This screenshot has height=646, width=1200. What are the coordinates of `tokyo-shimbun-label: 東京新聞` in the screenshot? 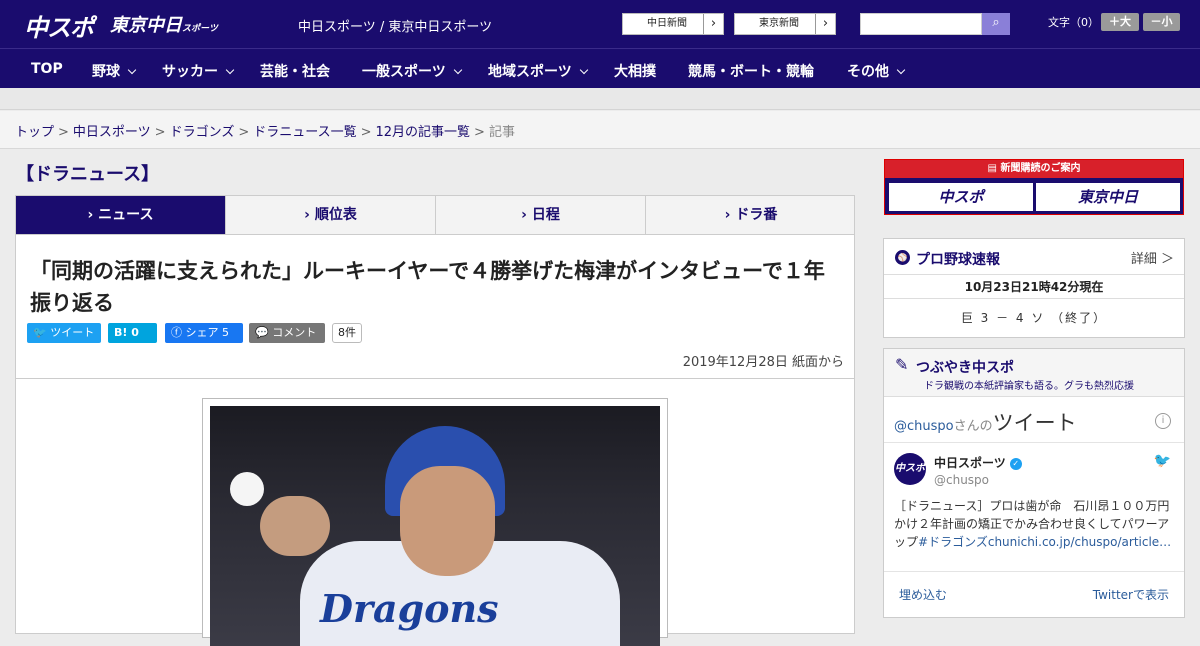 It's located at (779, 23).